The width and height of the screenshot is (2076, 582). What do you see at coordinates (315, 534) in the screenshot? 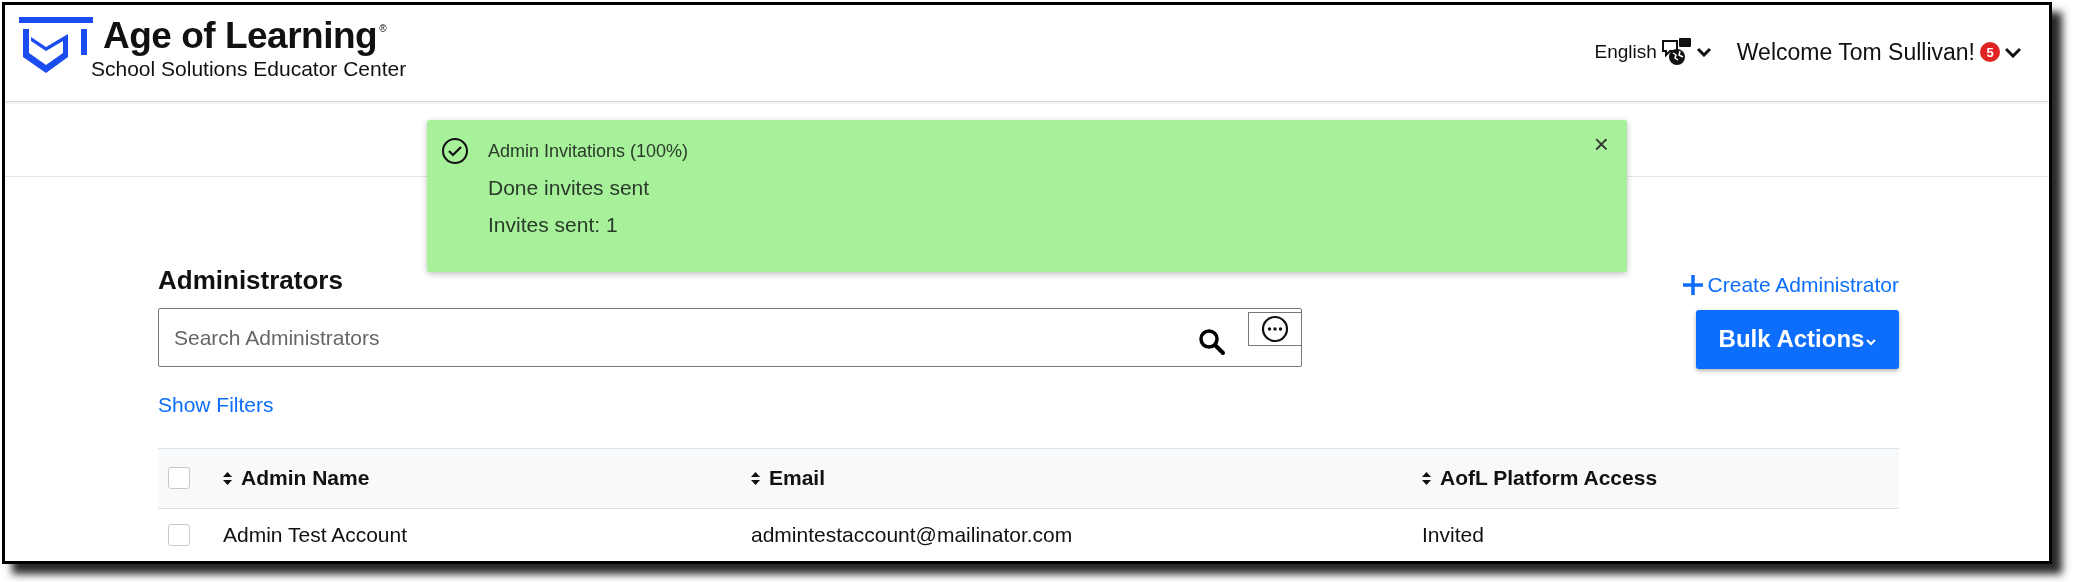
I see `table-cell: Admin Test Account` at bounding box center [315, 534].